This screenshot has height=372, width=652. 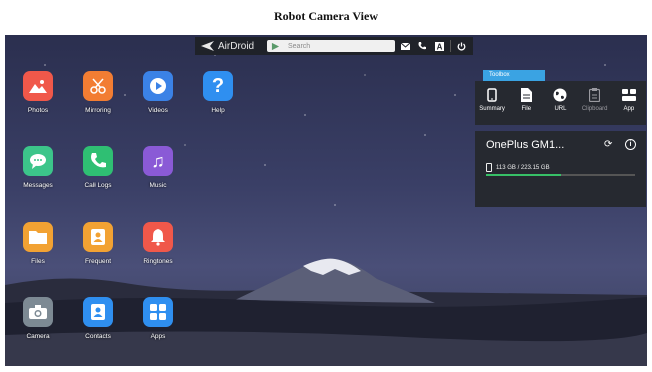 What do you see at coordinates (514, 75) in the screenshot?
I see `toolbox-tab: Toolbox` at bounding box center [514, 75].